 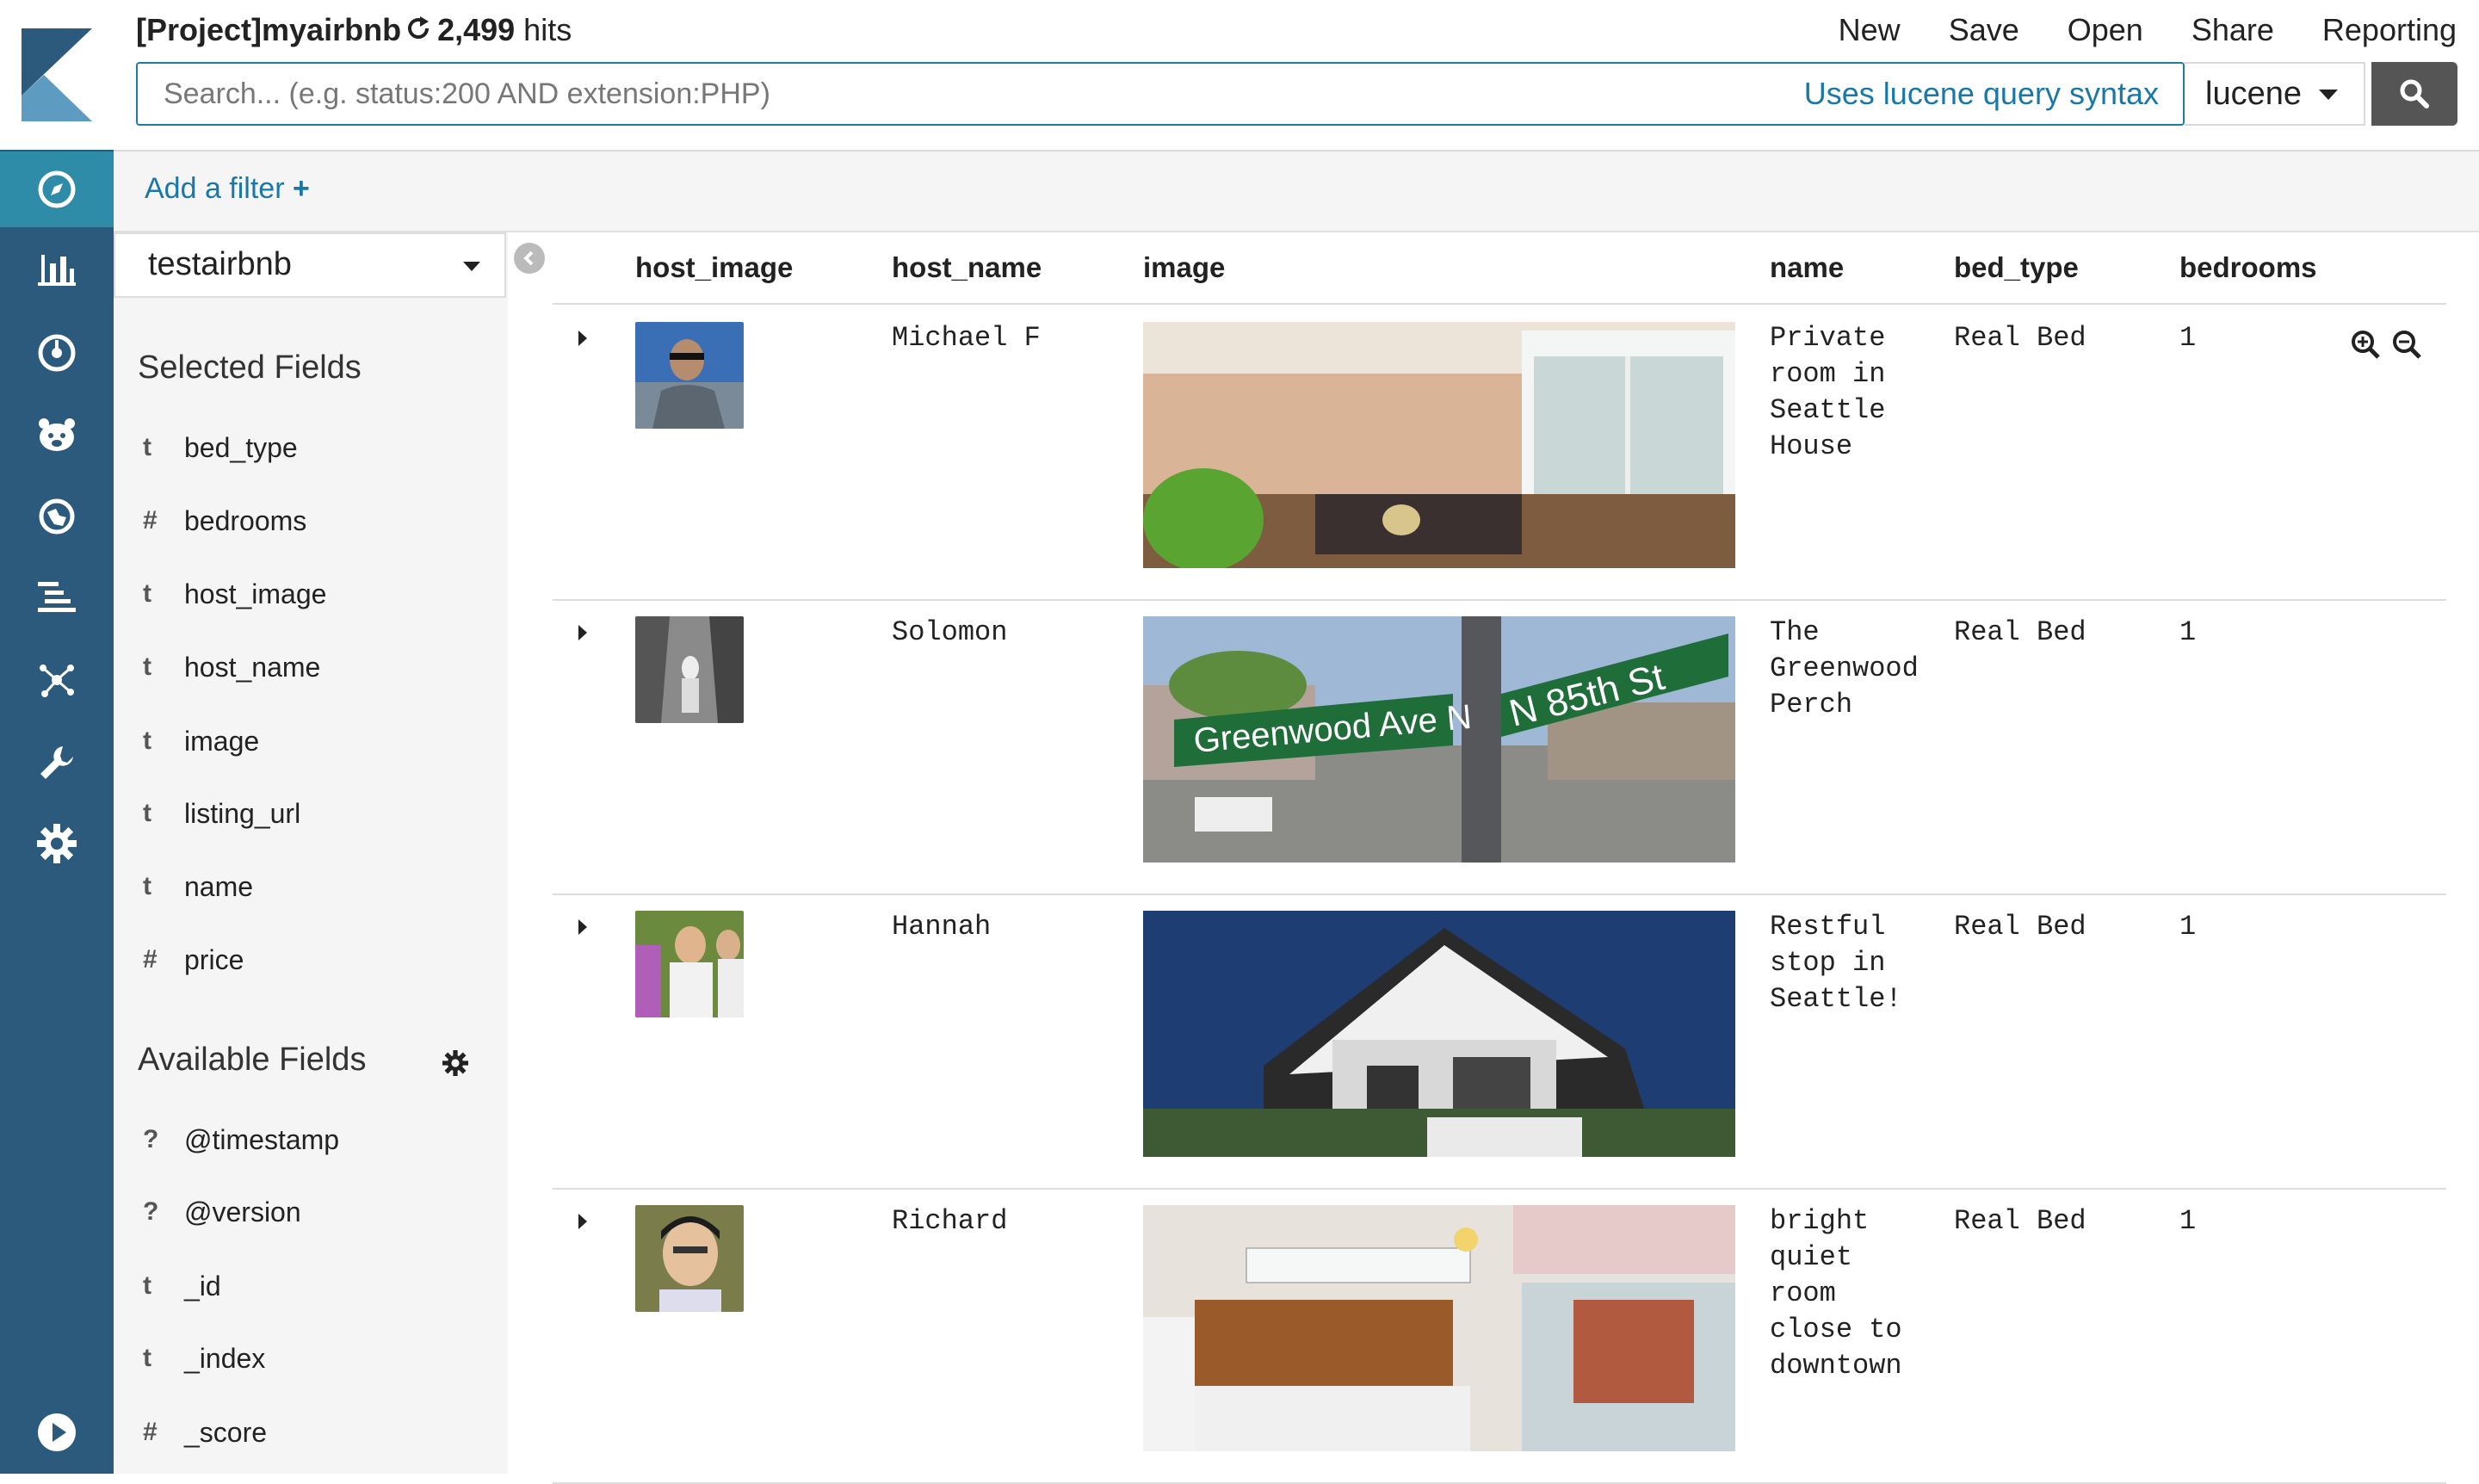 I want to click on name-line: The, so click(x=1795, y=632).